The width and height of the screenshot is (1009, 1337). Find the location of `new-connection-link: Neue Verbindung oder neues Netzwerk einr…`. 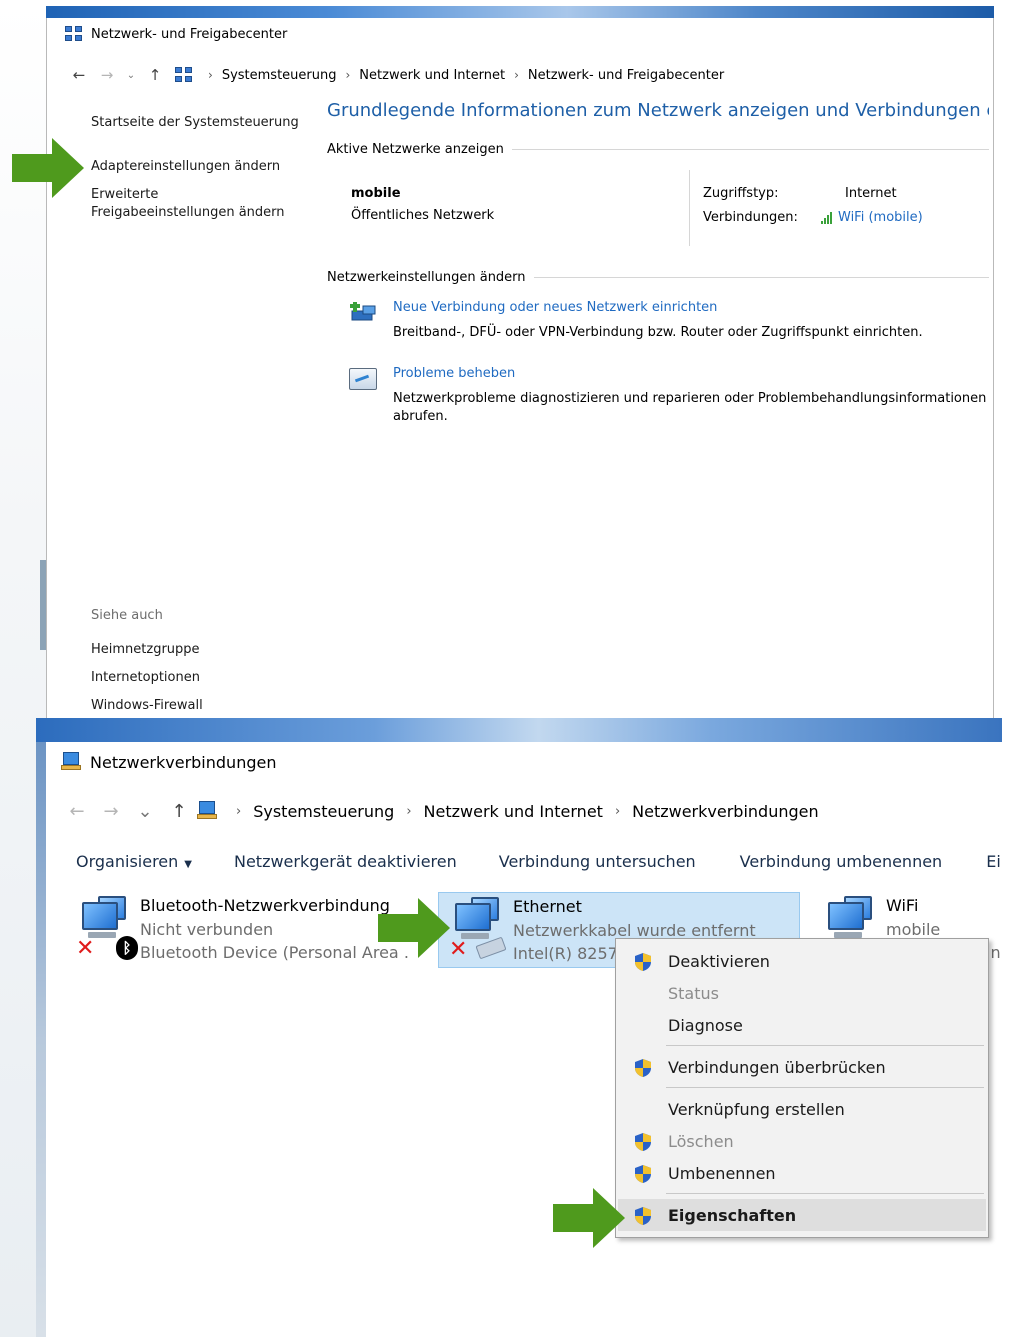

new-connection-link: Neue Verbindung oder neues Netzwerk einr… is located at coordinates (555, 307).